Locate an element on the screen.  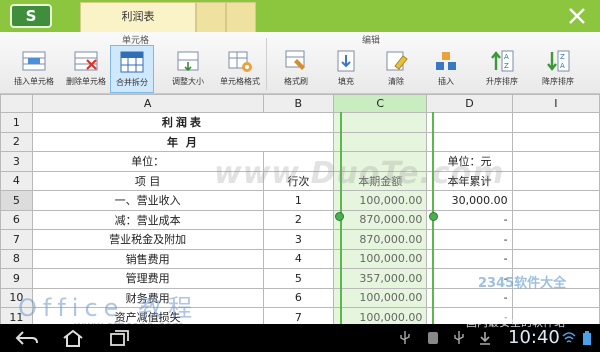
row-header: 4 is located at coordinates (16, 180).